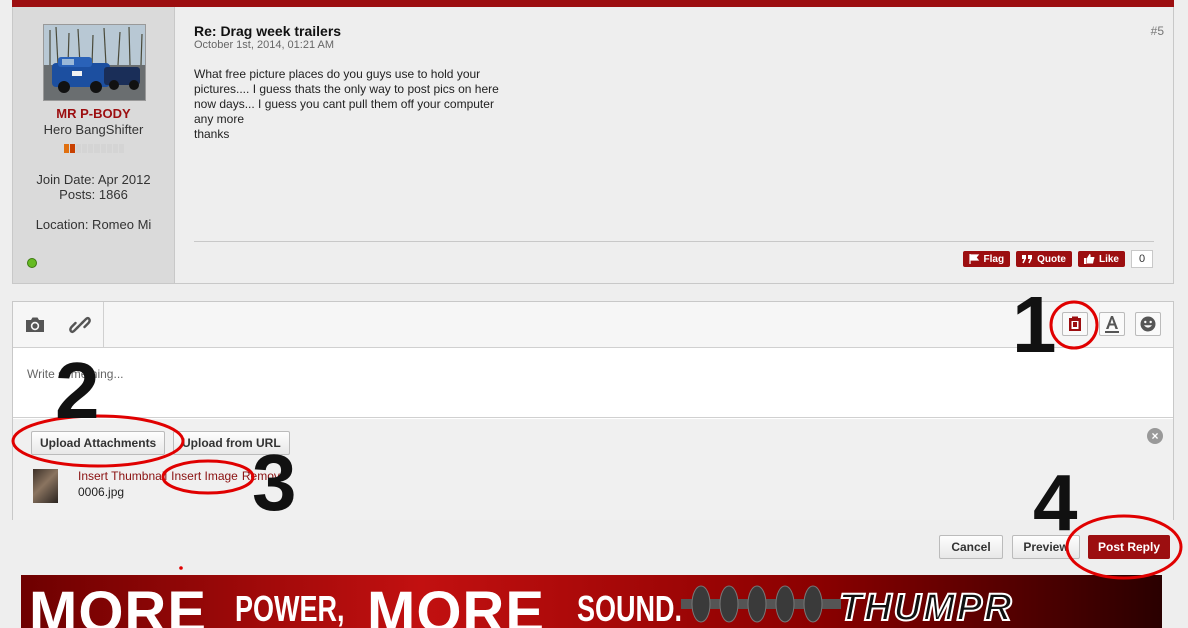 This screenshot has width=1188, height=628. I want to click on flag-icon, so click(973, 259).